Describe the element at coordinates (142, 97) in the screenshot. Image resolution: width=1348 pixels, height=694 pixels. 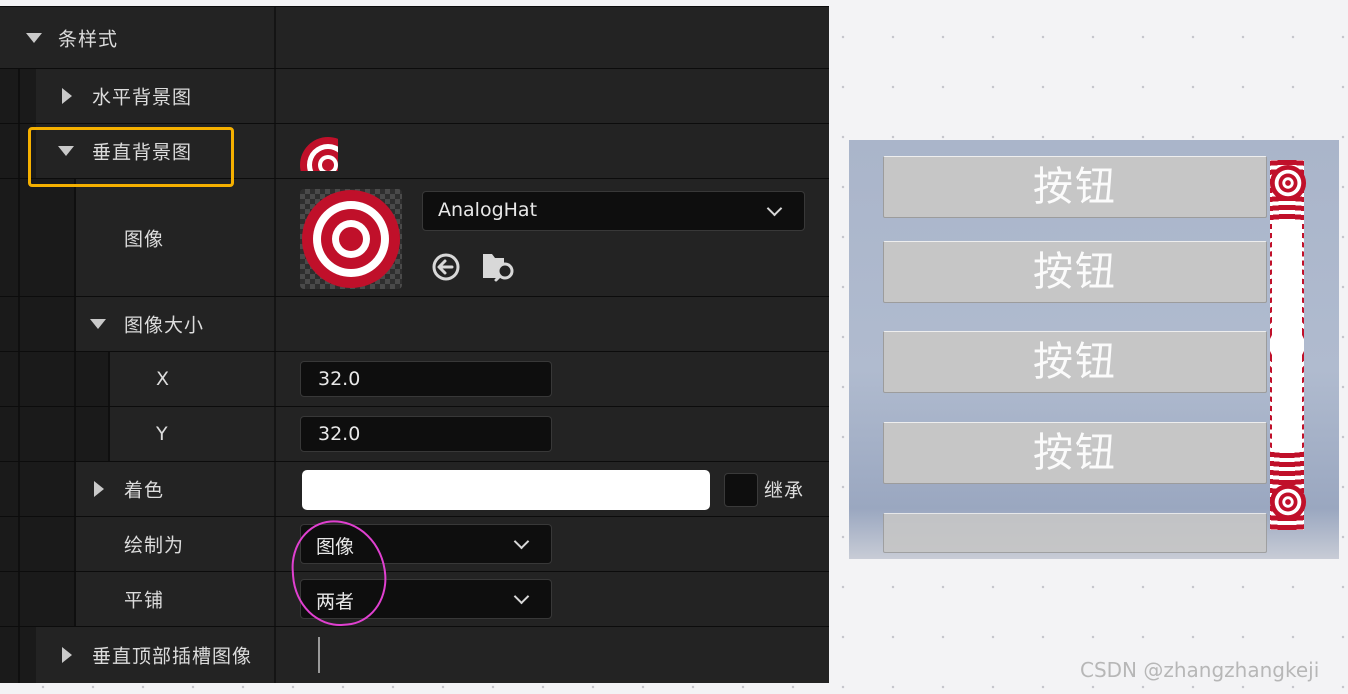
I see `horizontal-bg-label: 水平背景图` at that location.